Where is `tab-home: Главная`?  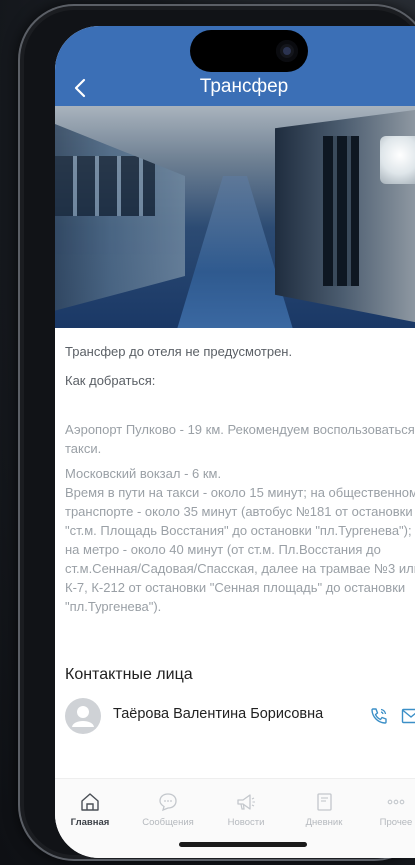
tab-home: Главная is located at coordinates (90, 809).